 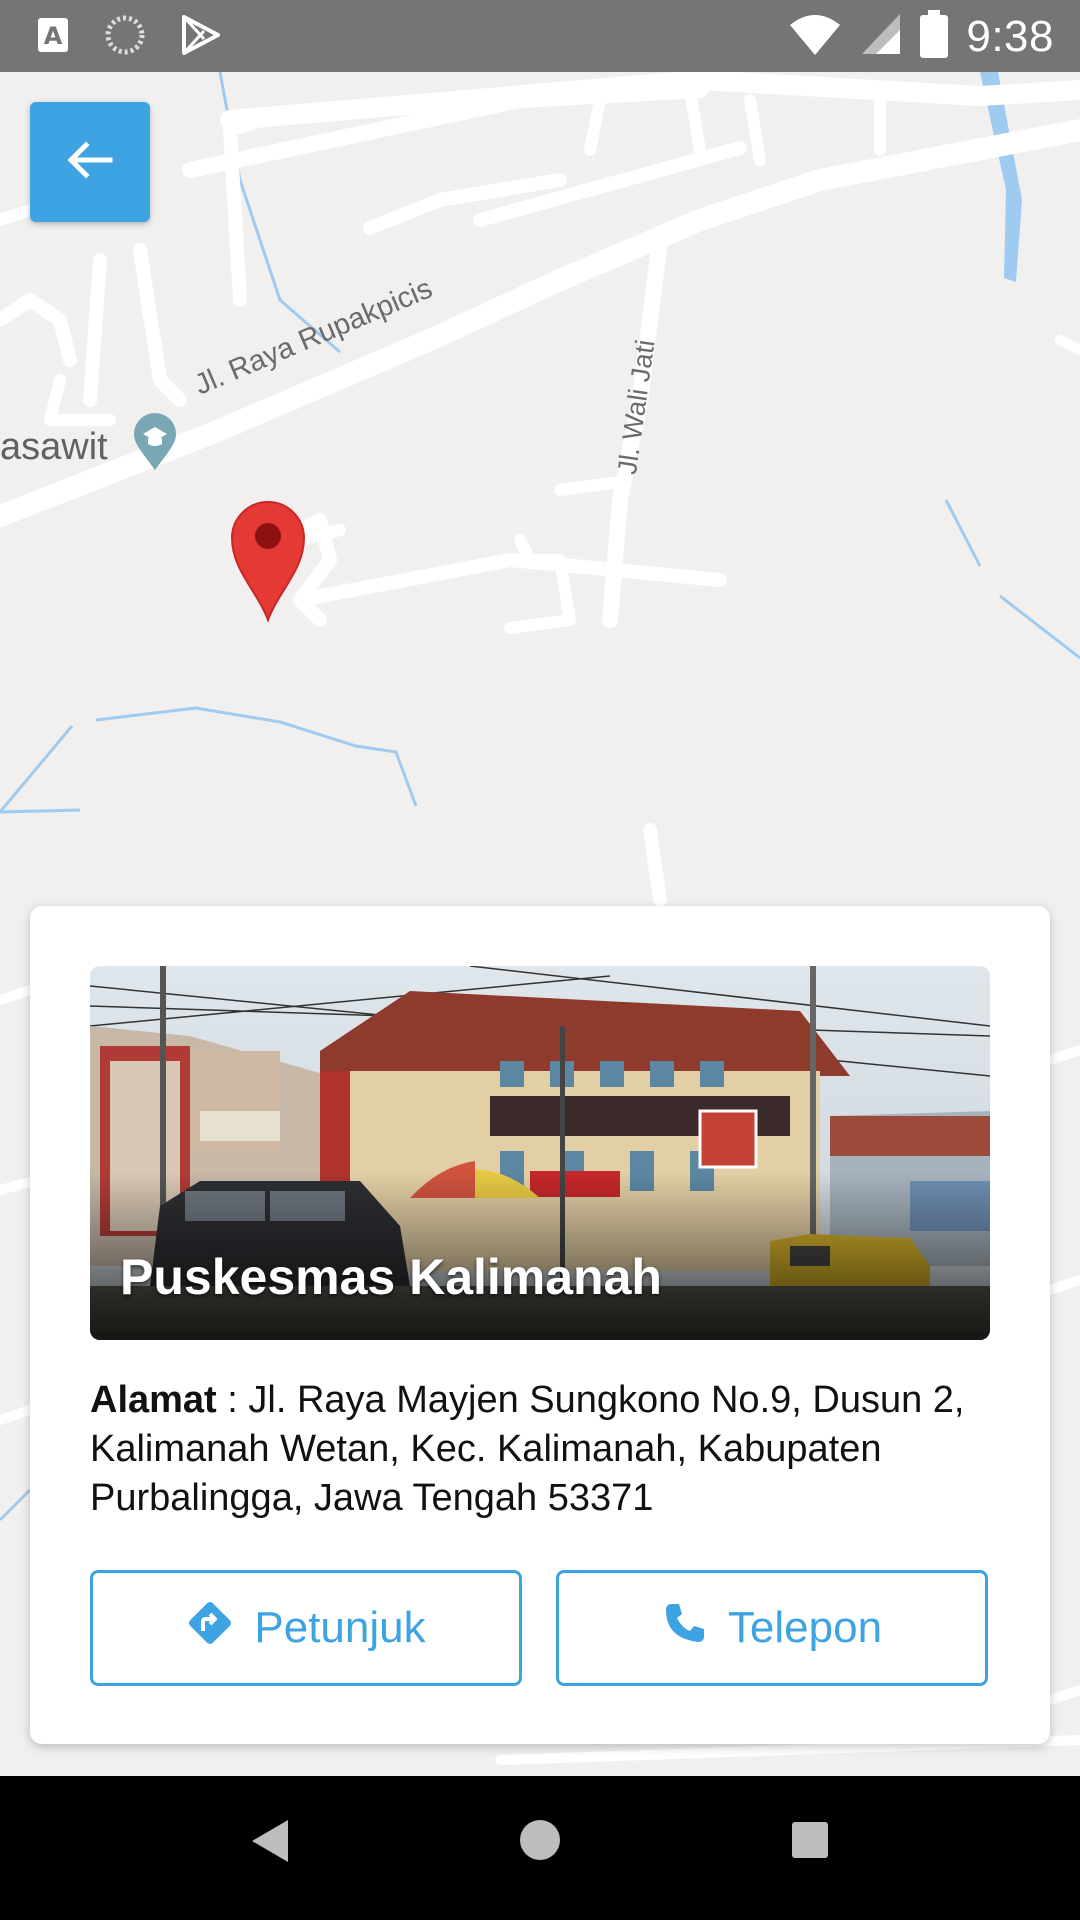 I want to click on nav-home-icon, so click(x=540, y=1842).